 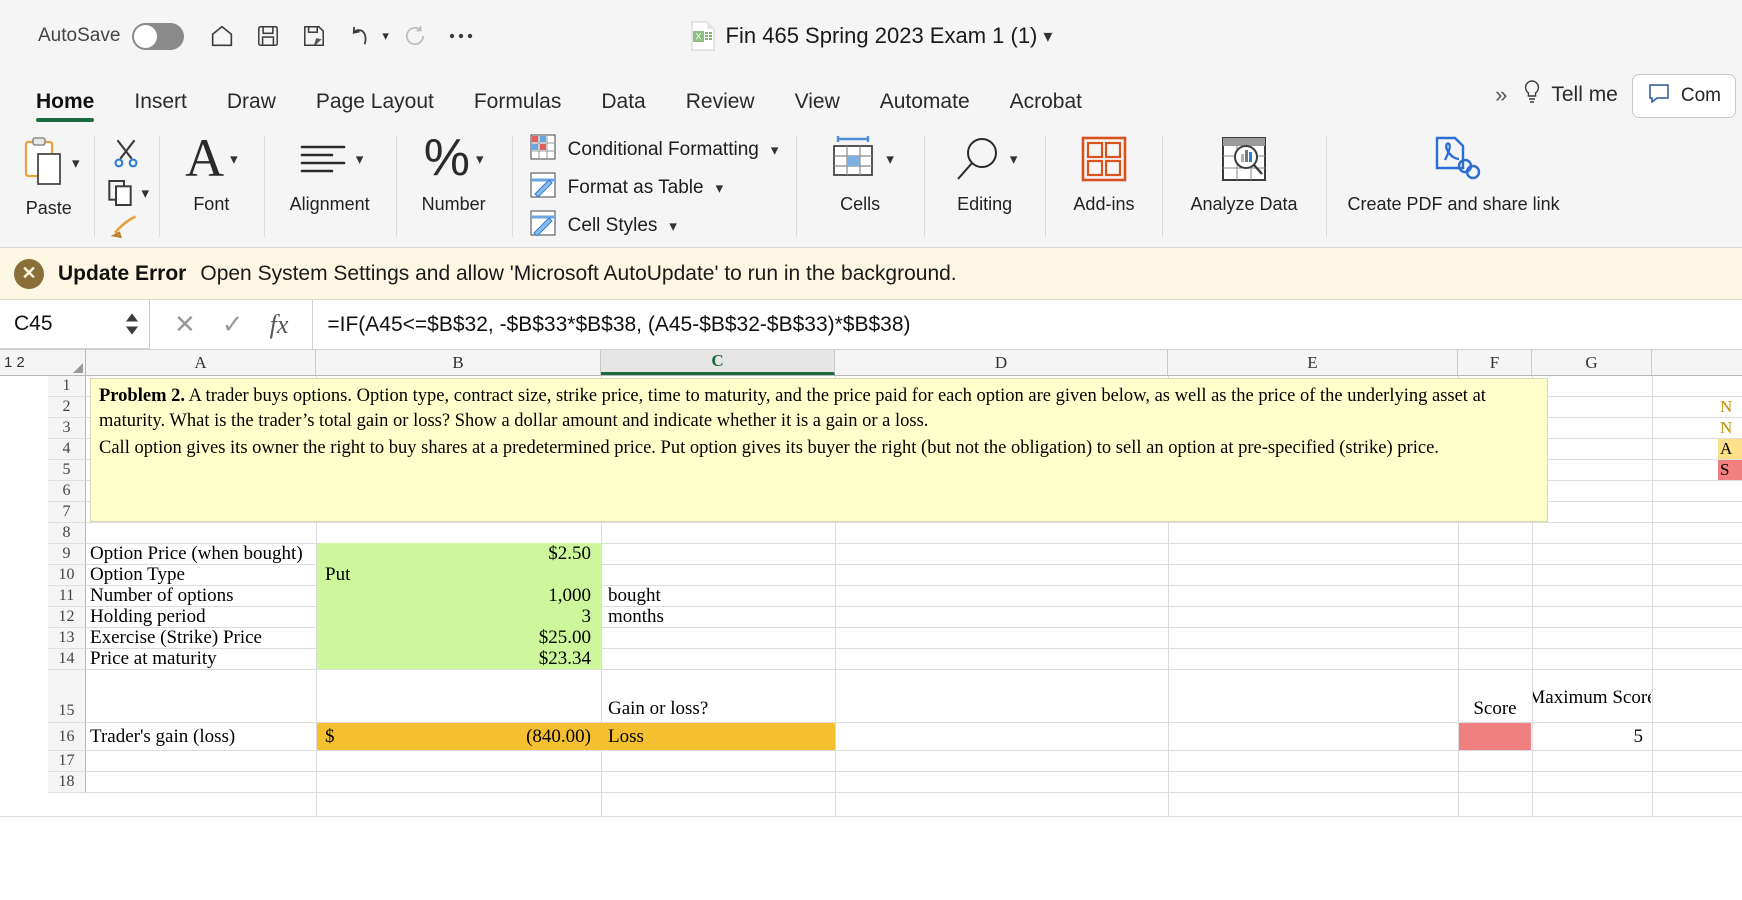 What do you see at coordinates (67, 638) in the screenshot?
I see `row-header-13: 13` at bounding box center [67, 638].